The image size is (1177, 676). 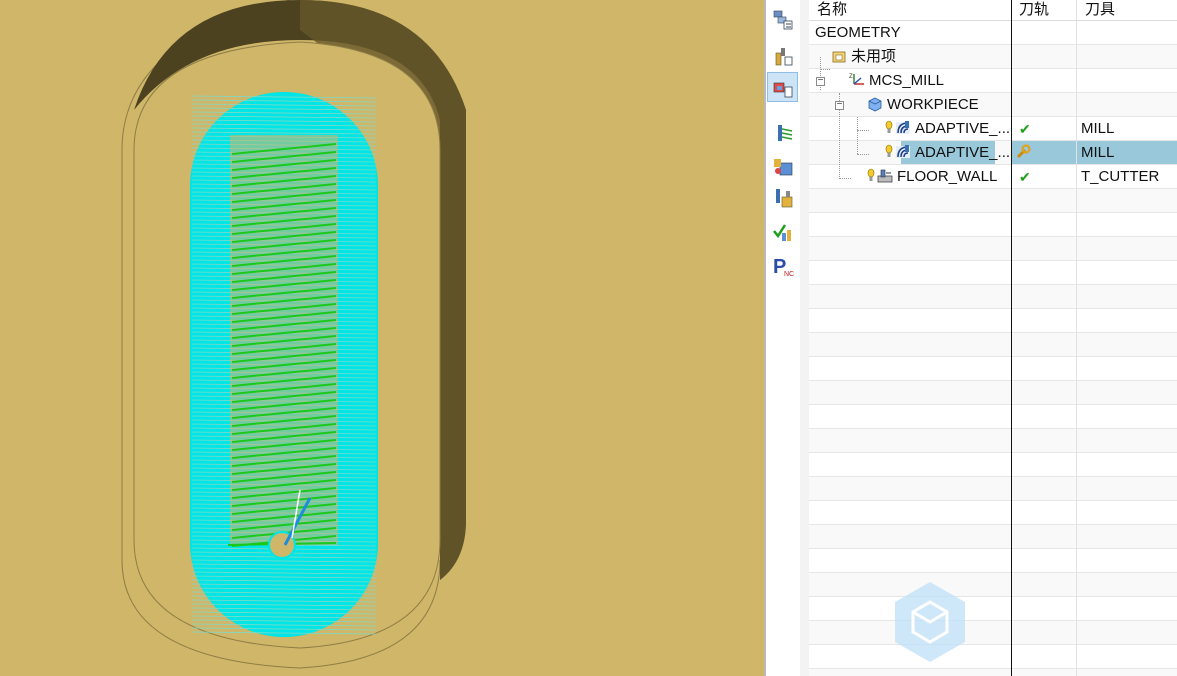 I want to click on column-header-name: 名称, so click(x=910, y=10).